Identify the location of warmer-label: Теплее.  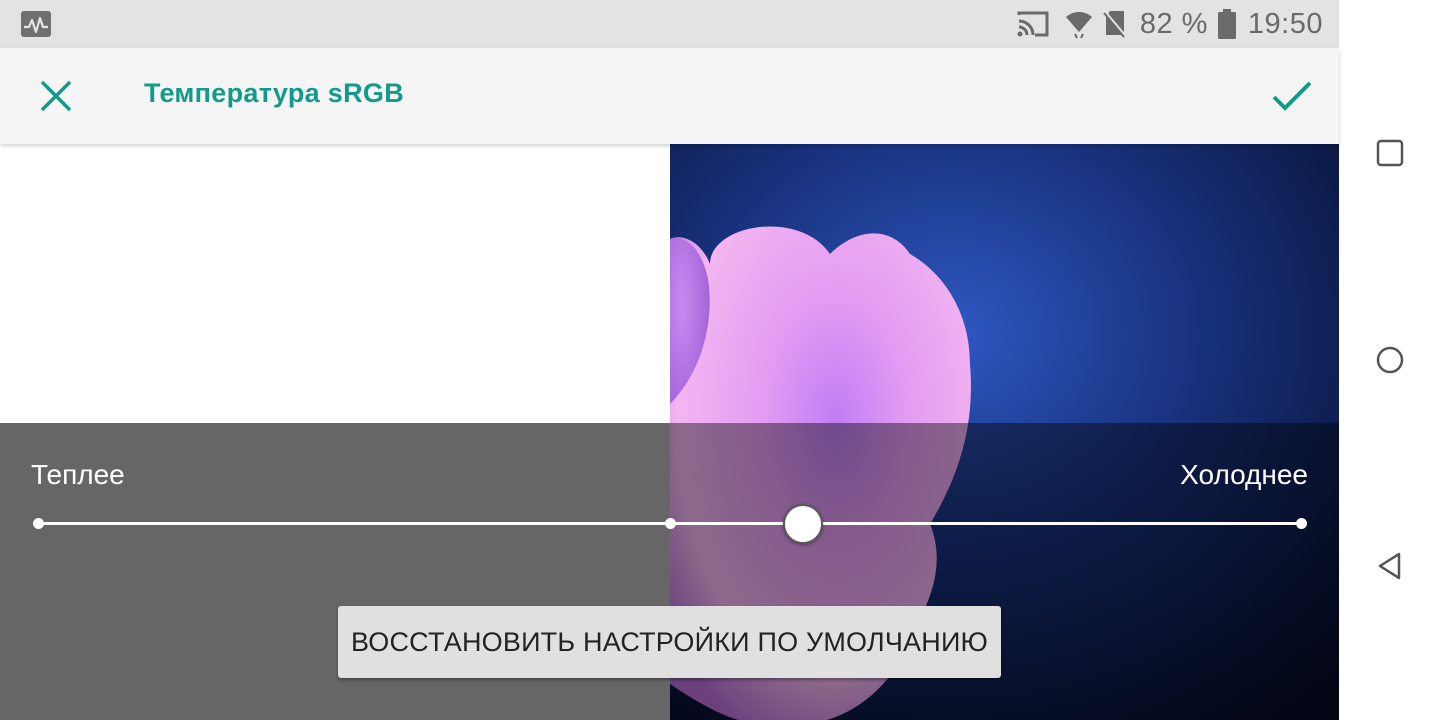
(78, 474).